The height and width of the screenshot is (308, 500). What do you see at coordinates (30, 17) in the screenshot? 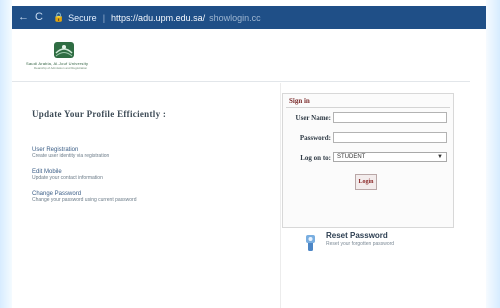
I see `browser-nav: ← C` at bounding box center [30, 17].